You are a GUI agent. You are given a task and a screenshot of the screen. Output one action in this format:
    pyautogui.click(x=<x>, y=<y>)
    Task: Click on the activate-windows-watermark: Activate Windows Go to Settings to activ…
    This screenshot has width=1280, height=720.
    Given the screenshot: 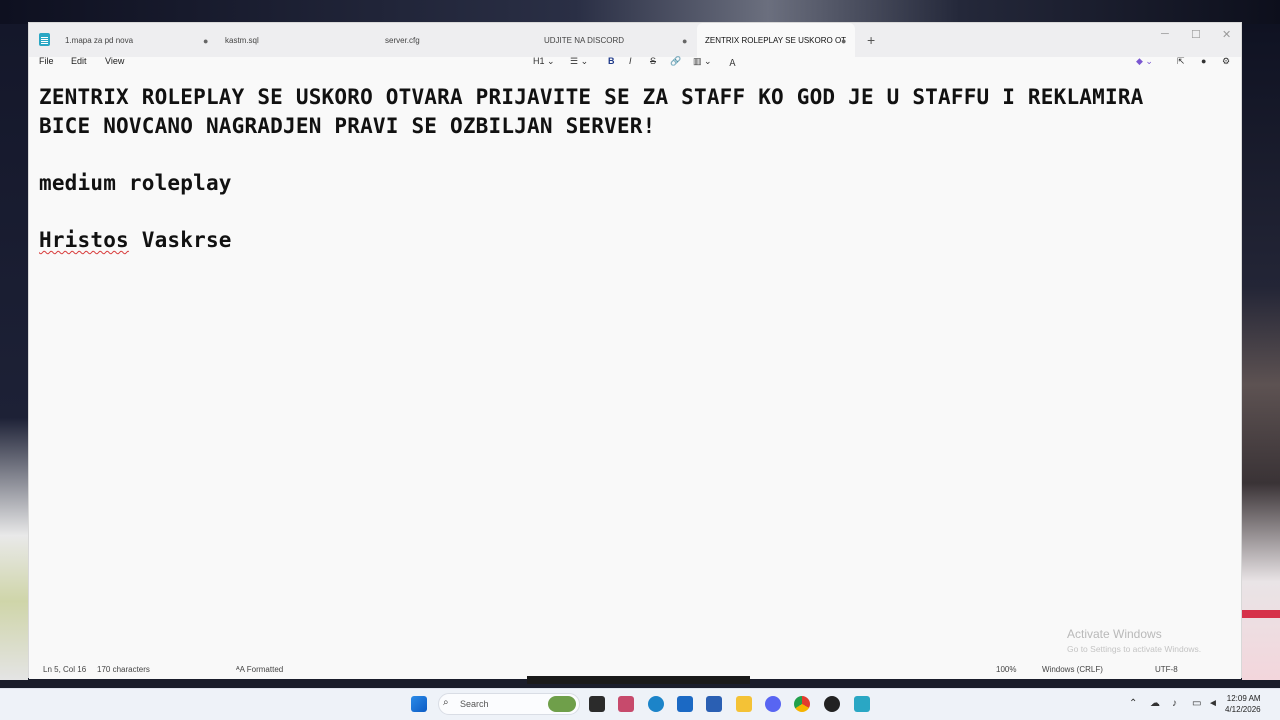 What is the action you would take?
    pyautogui.click(x=1134, y=640)
    